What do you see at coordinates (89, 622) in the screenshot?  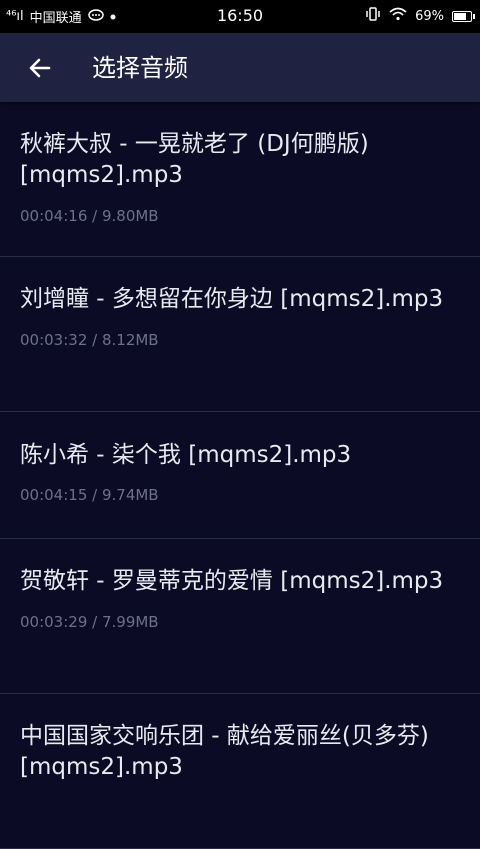 I see `audio-meta: 00:03:29 / 7.99MB` at bounding box center [89, 622].